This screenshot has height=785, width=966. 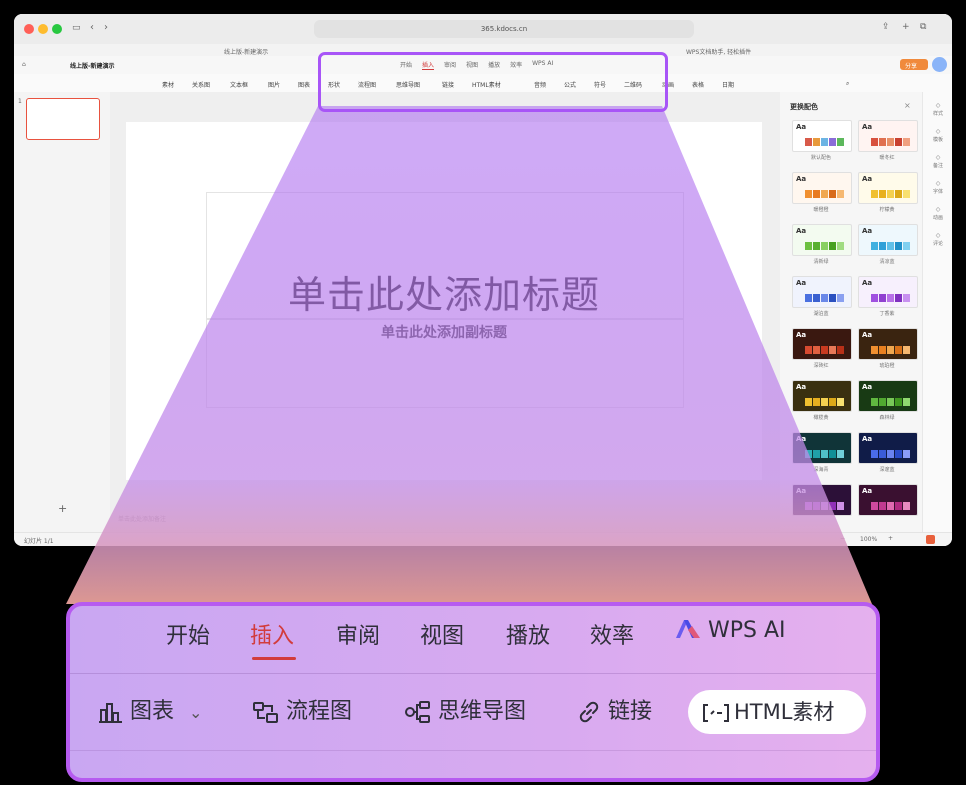 What do you see at coordinates (821, 314) in the screenshot?
I see `swatch-name: 湖泊蓝` at bounding box center [821, 314].